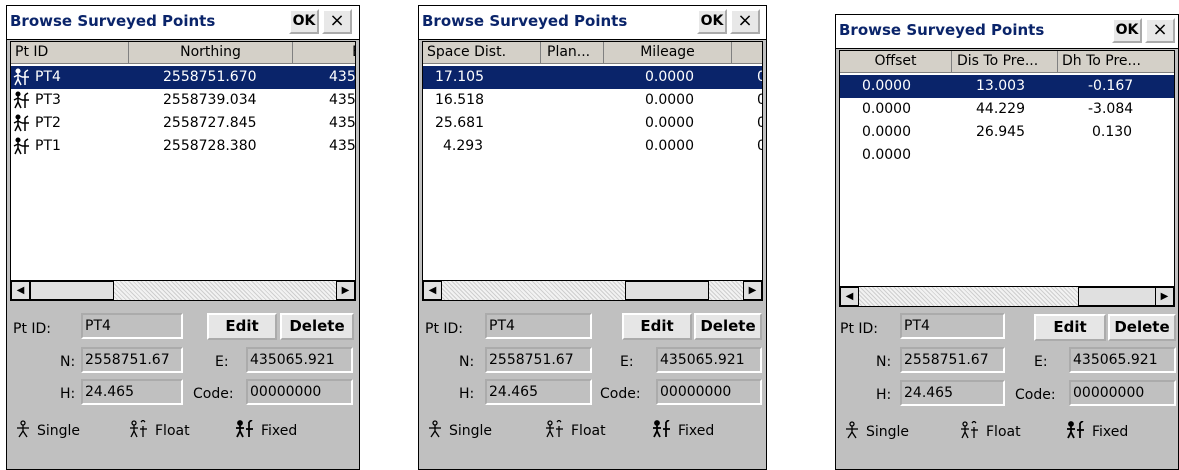  What do you see at coordinates (747, 53) in the screenshot?
I see `column-header-extra` at bounding box center [747, 53].